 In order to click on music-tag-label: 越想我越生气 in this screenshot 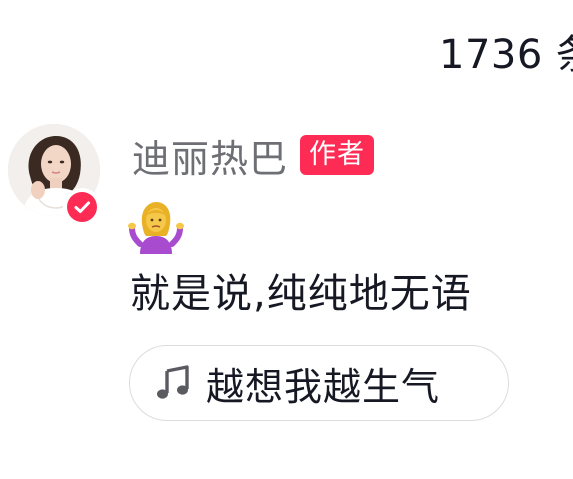, I will do `click(323, 386)`.